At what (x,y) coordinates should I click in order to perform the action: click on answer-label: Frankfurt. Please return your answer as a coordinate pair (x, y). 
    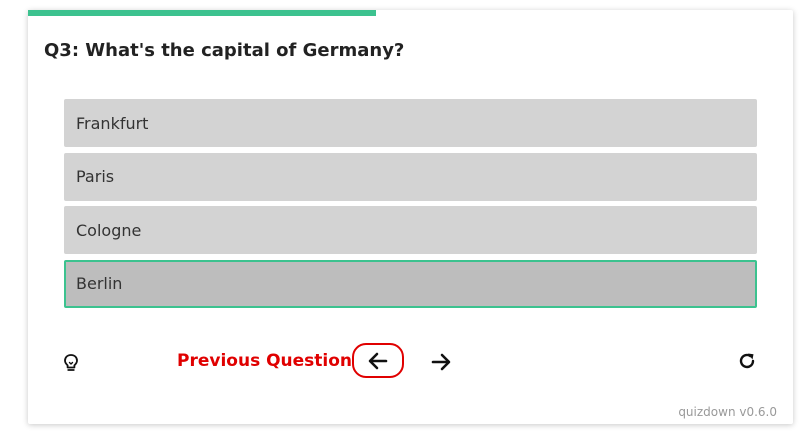
    Looking at the image, I should click on (112, 123).